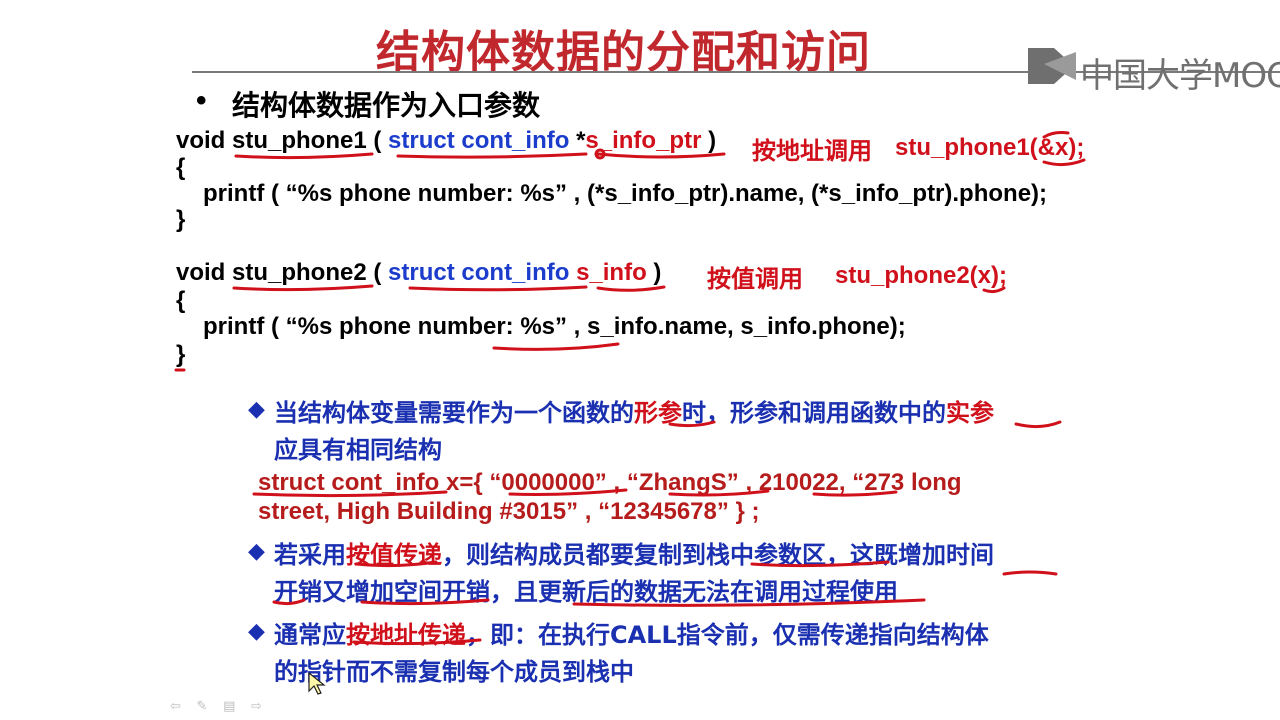  What do you see at coordinates (1052, 66) in the screenshot?
I see `mooc-logo-icon` at bounding box center [1052, 66].